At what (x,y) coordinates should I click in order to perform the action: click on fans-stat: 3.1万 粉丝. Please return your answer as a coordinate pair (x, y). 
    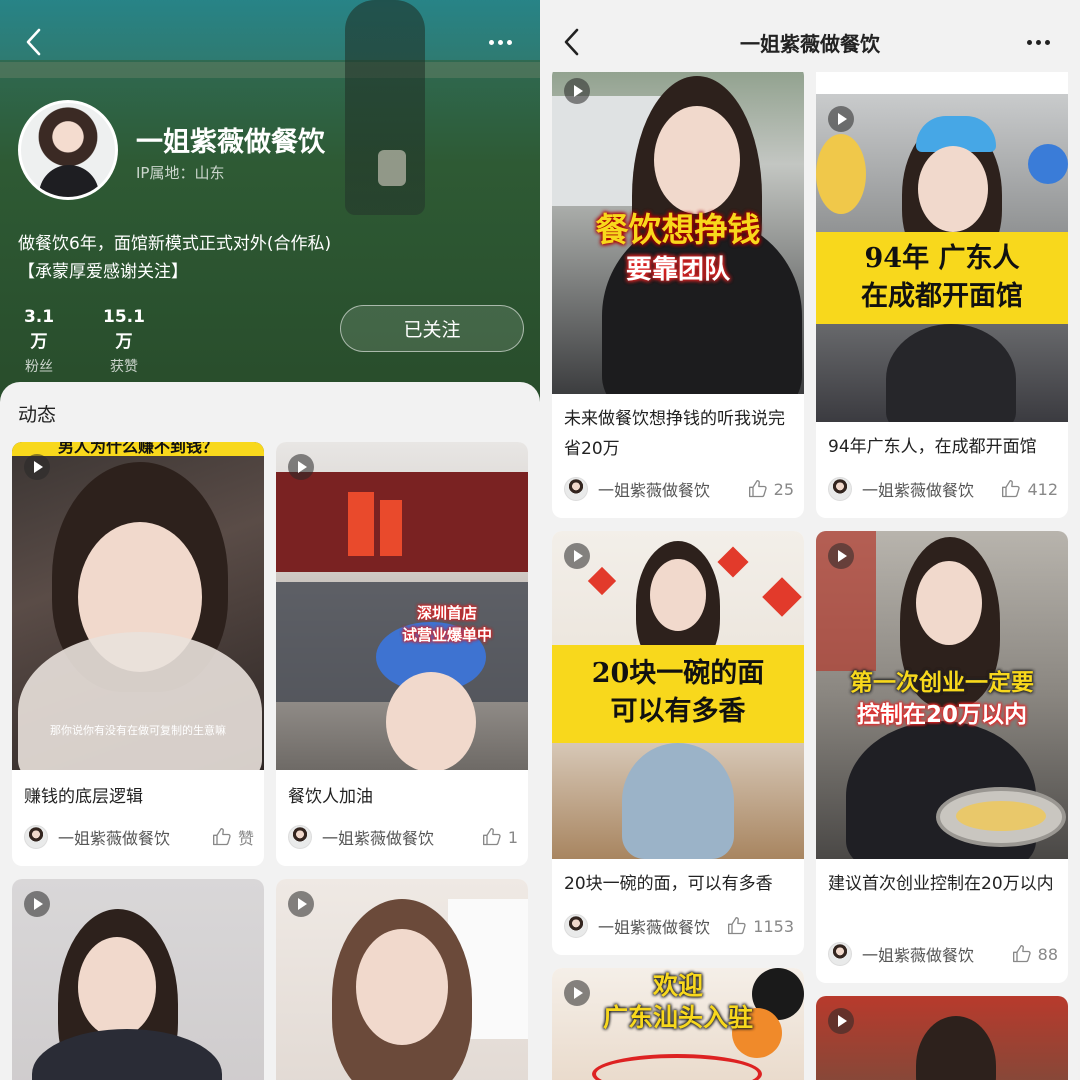
    Looking at the image, I should click on (39, 341).